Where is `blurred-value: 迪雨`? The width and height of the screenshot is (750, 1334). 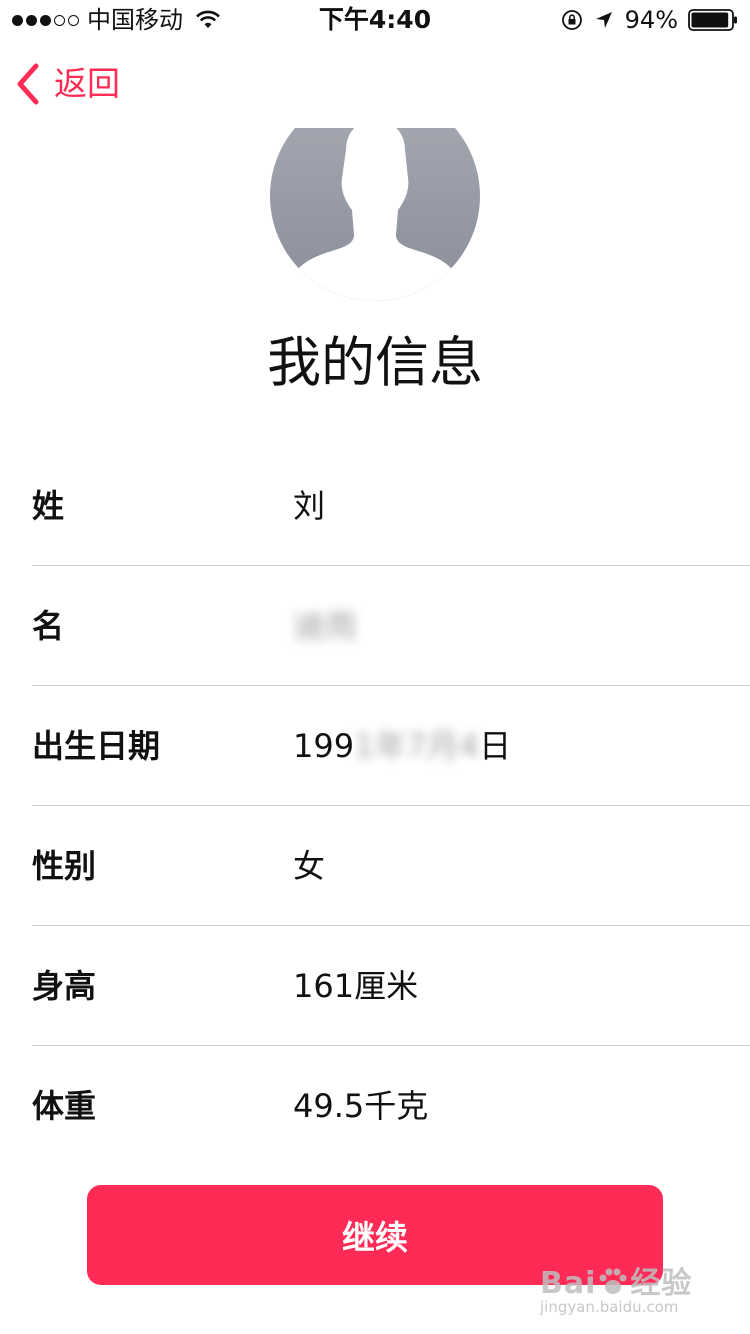 blurred-value: 迪雨 is located at coordinates (325, 626).